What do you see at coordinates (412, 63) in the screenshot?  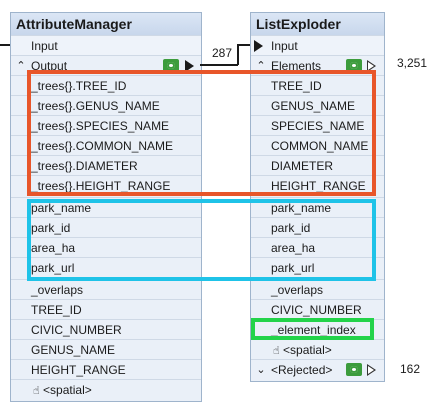 I see `elements-count: 3,251` at bounding box center [412, 63].